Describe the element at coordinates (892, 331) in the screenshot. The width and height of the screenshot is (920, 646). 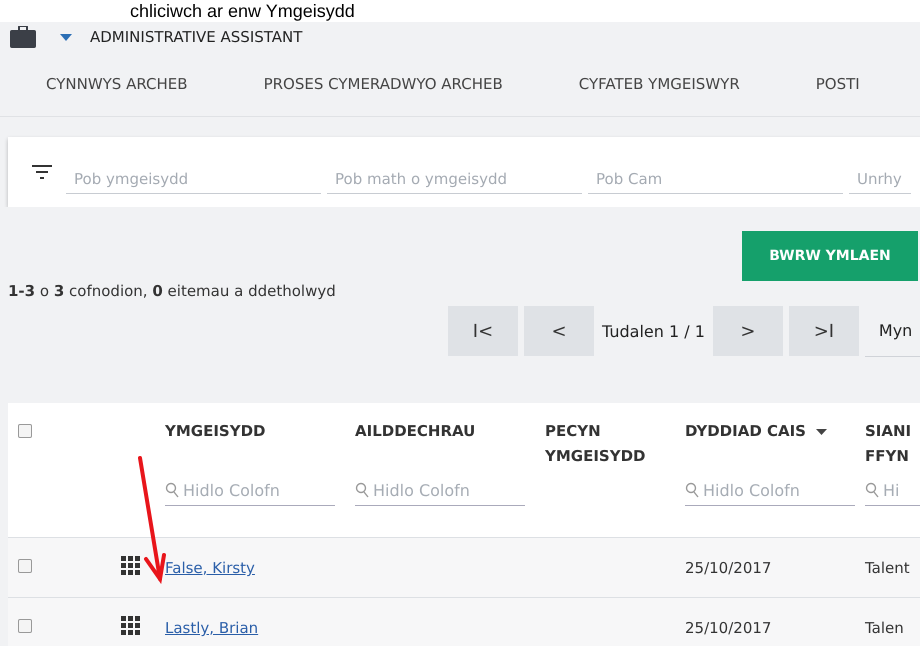
I see `go-to-dropdown: Myn` at that location.